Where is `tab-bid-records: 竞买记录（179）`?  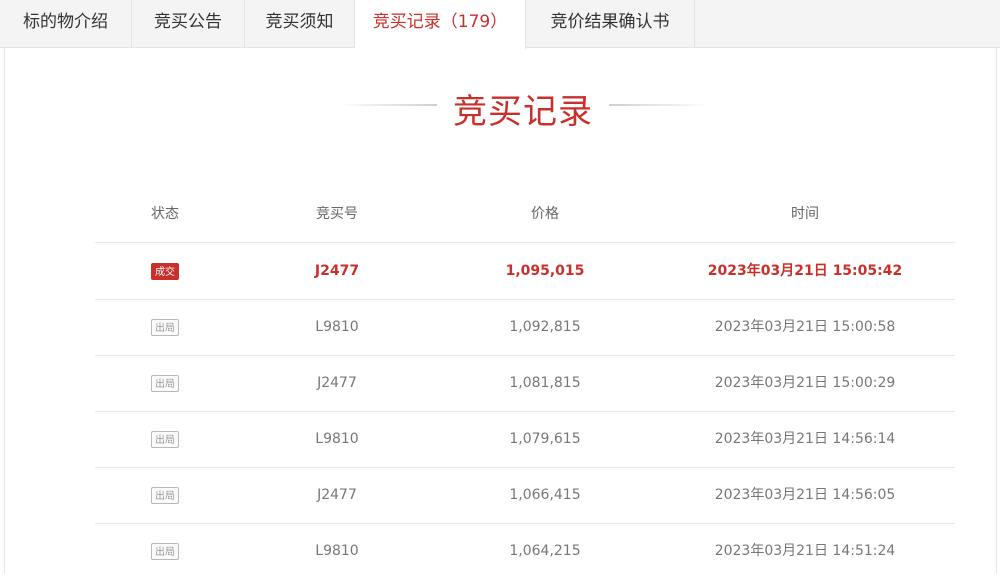
tab-bid-records: 竞买记录（179） is located at coordinates (440, 24).